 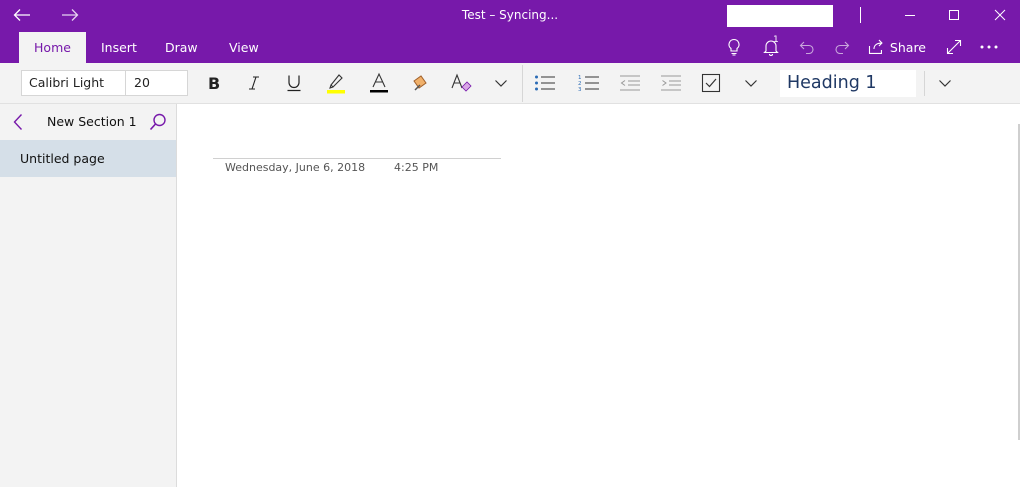 What do you see at coordinates (73, 83) in the screenshot?
I see `font-name-box: Calibri Light` at bounding box center [73, 83].